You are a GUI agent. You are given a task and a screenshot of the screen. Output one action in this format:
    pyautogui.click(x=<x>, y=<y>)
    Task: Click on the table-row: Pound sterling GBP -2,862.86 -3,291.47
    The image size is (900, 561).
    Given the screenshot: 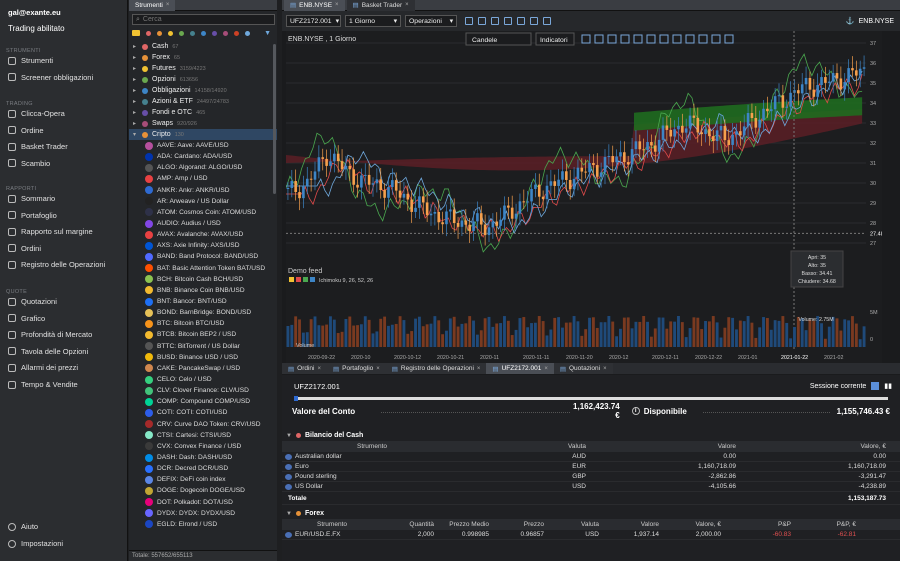 What is the action you would take?
    pyautogui.click(x=591, y=477)
    